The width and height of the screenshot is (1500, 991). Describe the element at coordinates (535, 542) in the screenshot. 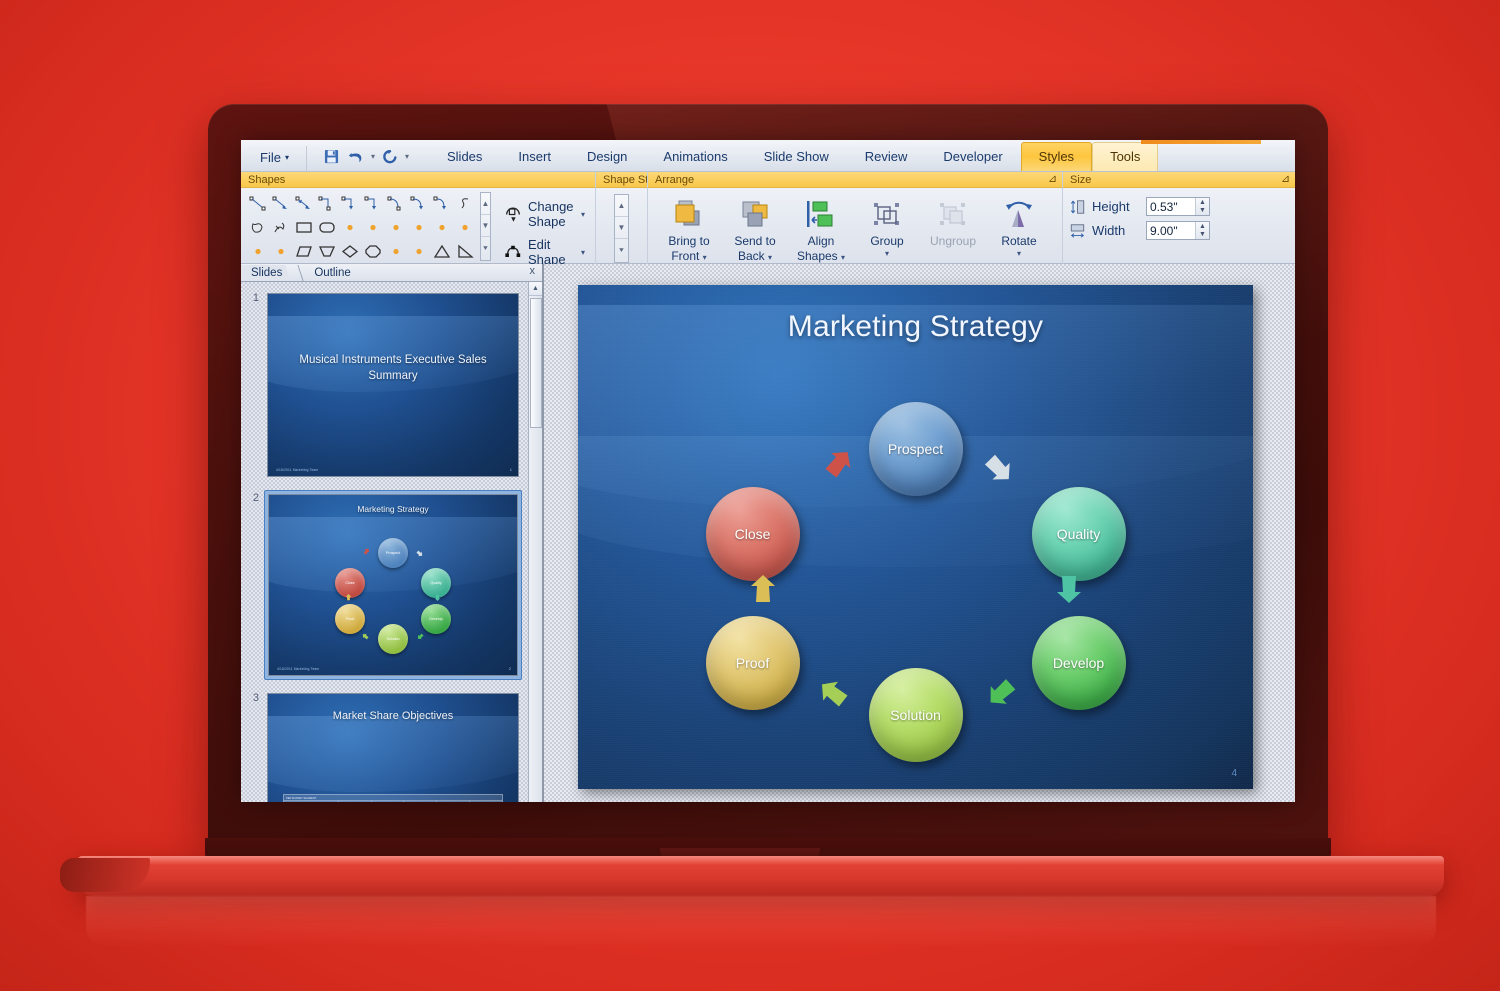

I see `thumbnail-scrollbar: ▲` at that location.